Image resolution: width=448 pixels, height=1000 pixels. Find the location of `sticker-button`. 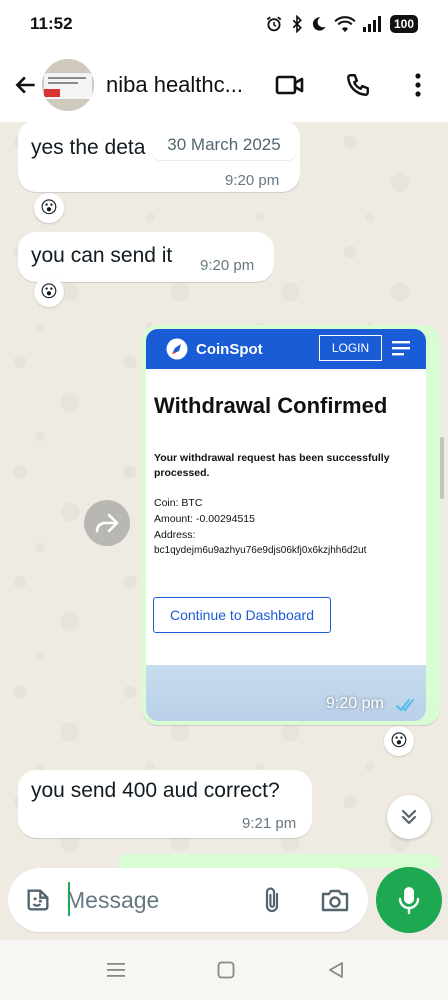

sticker-button is located at coordinates (38, 900).